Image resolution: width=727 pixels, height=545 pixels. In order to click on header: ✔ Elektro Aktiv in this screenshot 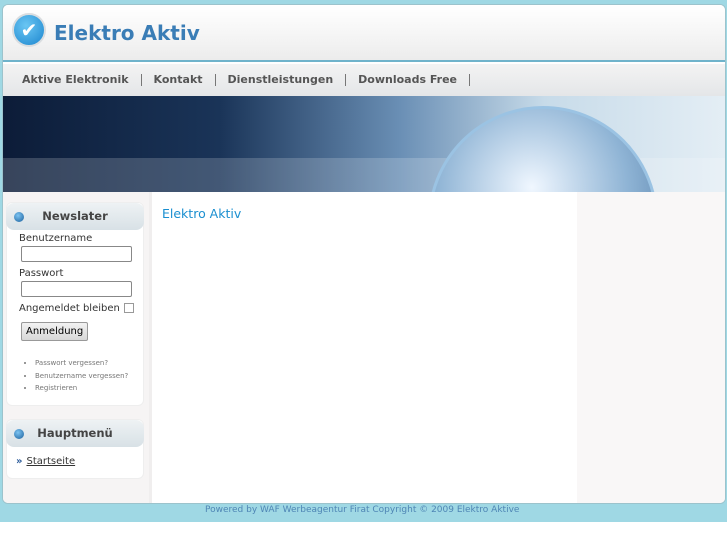, I will do `click(364, 33)`.